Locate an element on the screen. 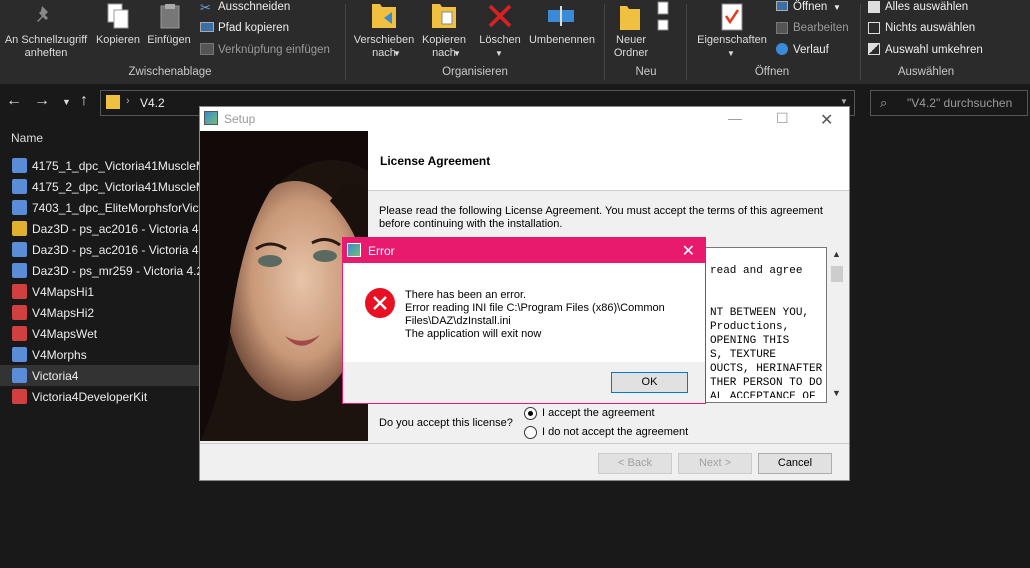 The image size is (1030, 568). file-name: Daz3D - ps_mr259 - Victoria 4.2 is located at coordinates (116, 271).